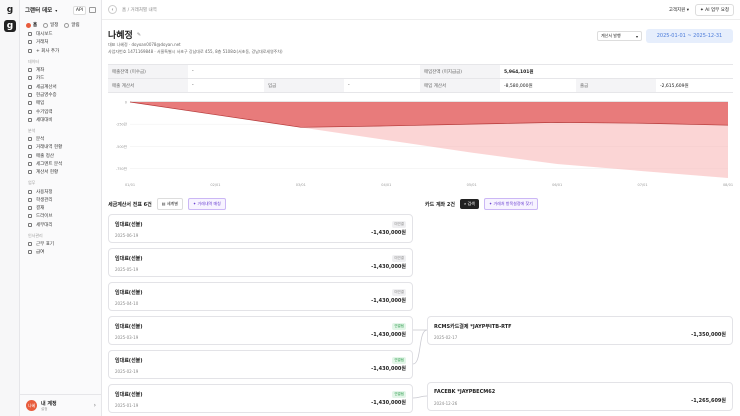 This screenshot has height=416, width=740. Describe the element at coordinates (460, 71) in the screenshot. I see `summary-label: 매입잔액 (미지급금)` at that location.